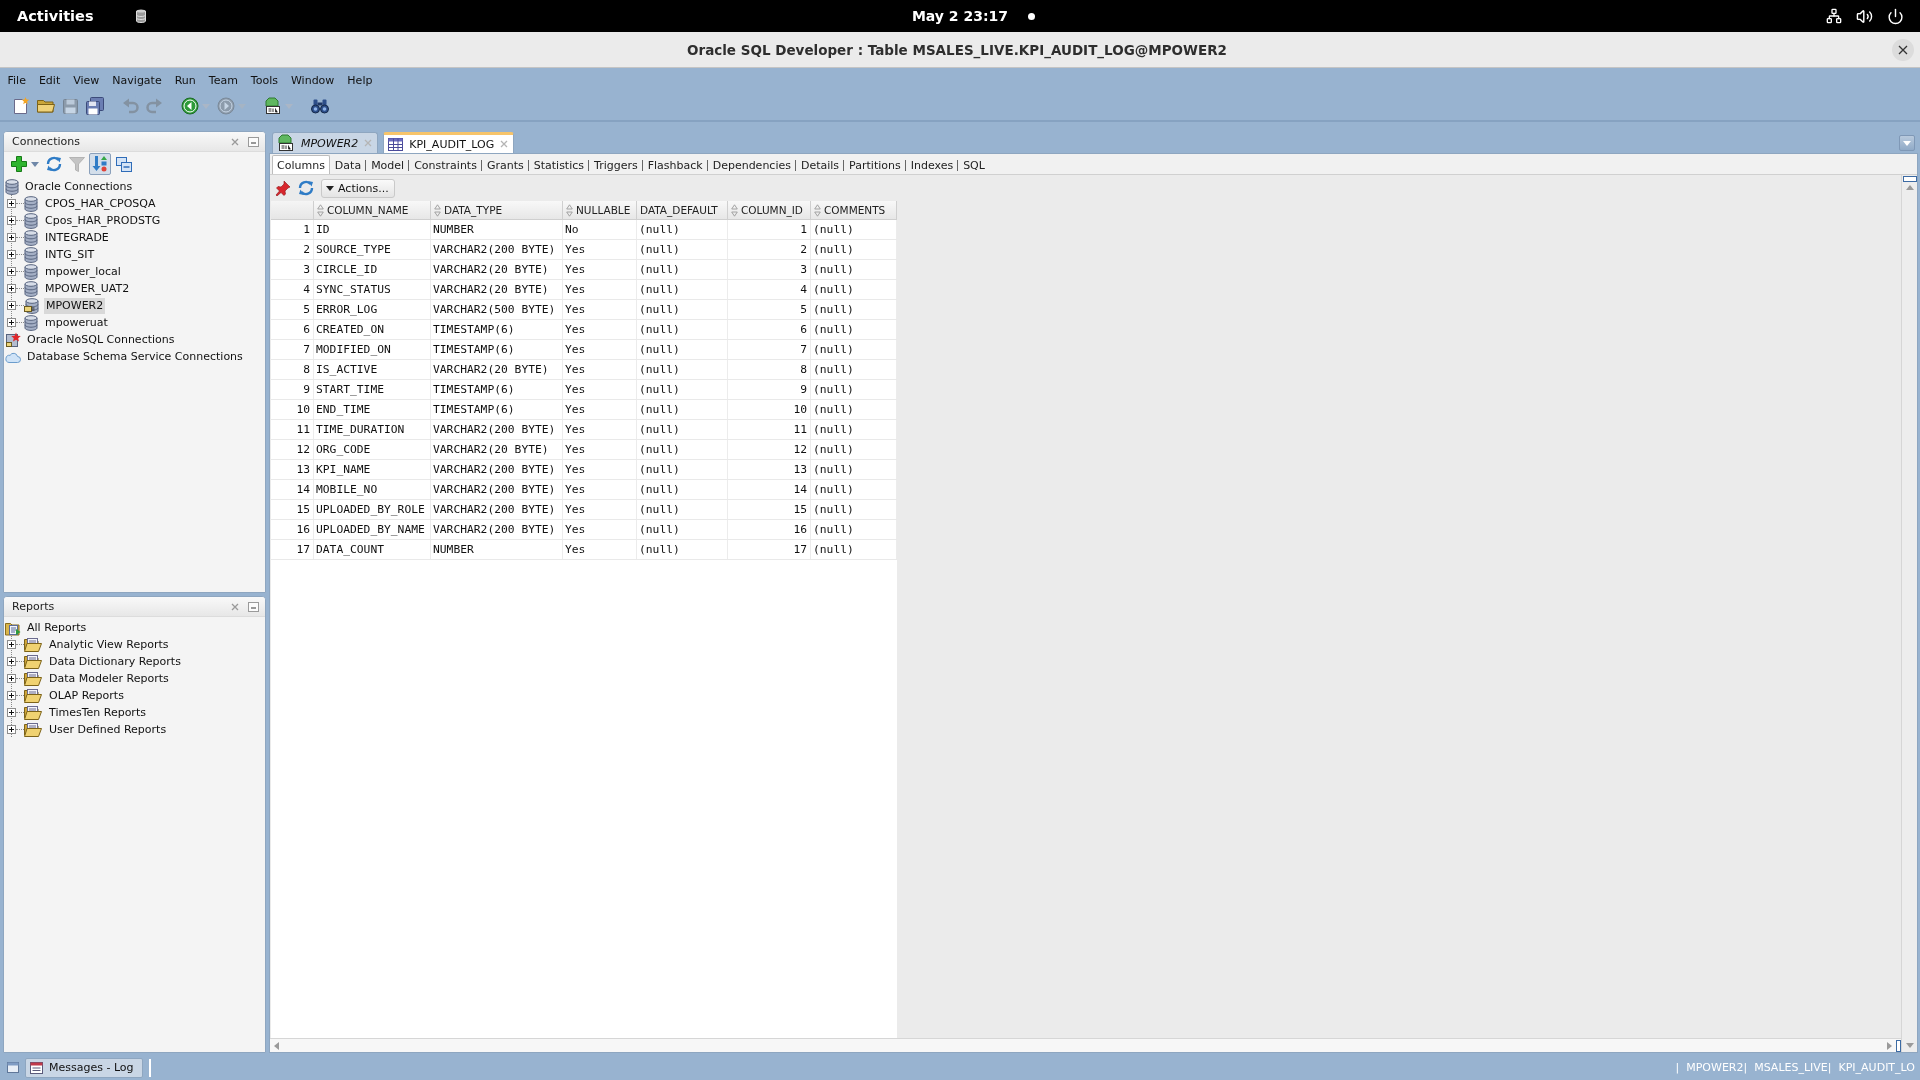 The image size is (1920, 1080). Describe the element at coordinates (1864, 16) in the screenshot. I see `volume-icon` at that location.